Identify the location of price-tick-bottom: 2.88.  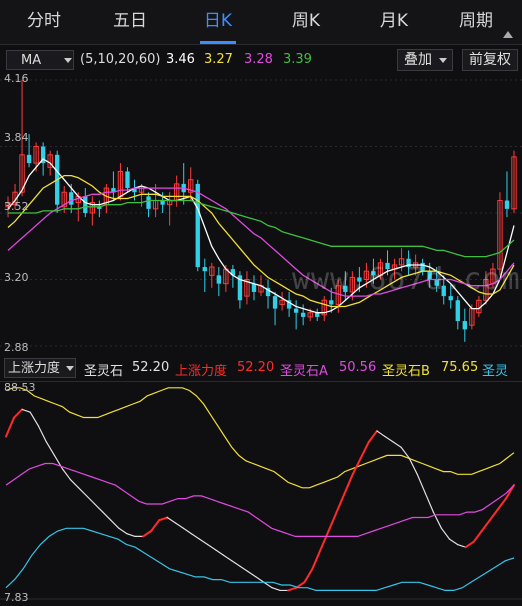
(16, 347).